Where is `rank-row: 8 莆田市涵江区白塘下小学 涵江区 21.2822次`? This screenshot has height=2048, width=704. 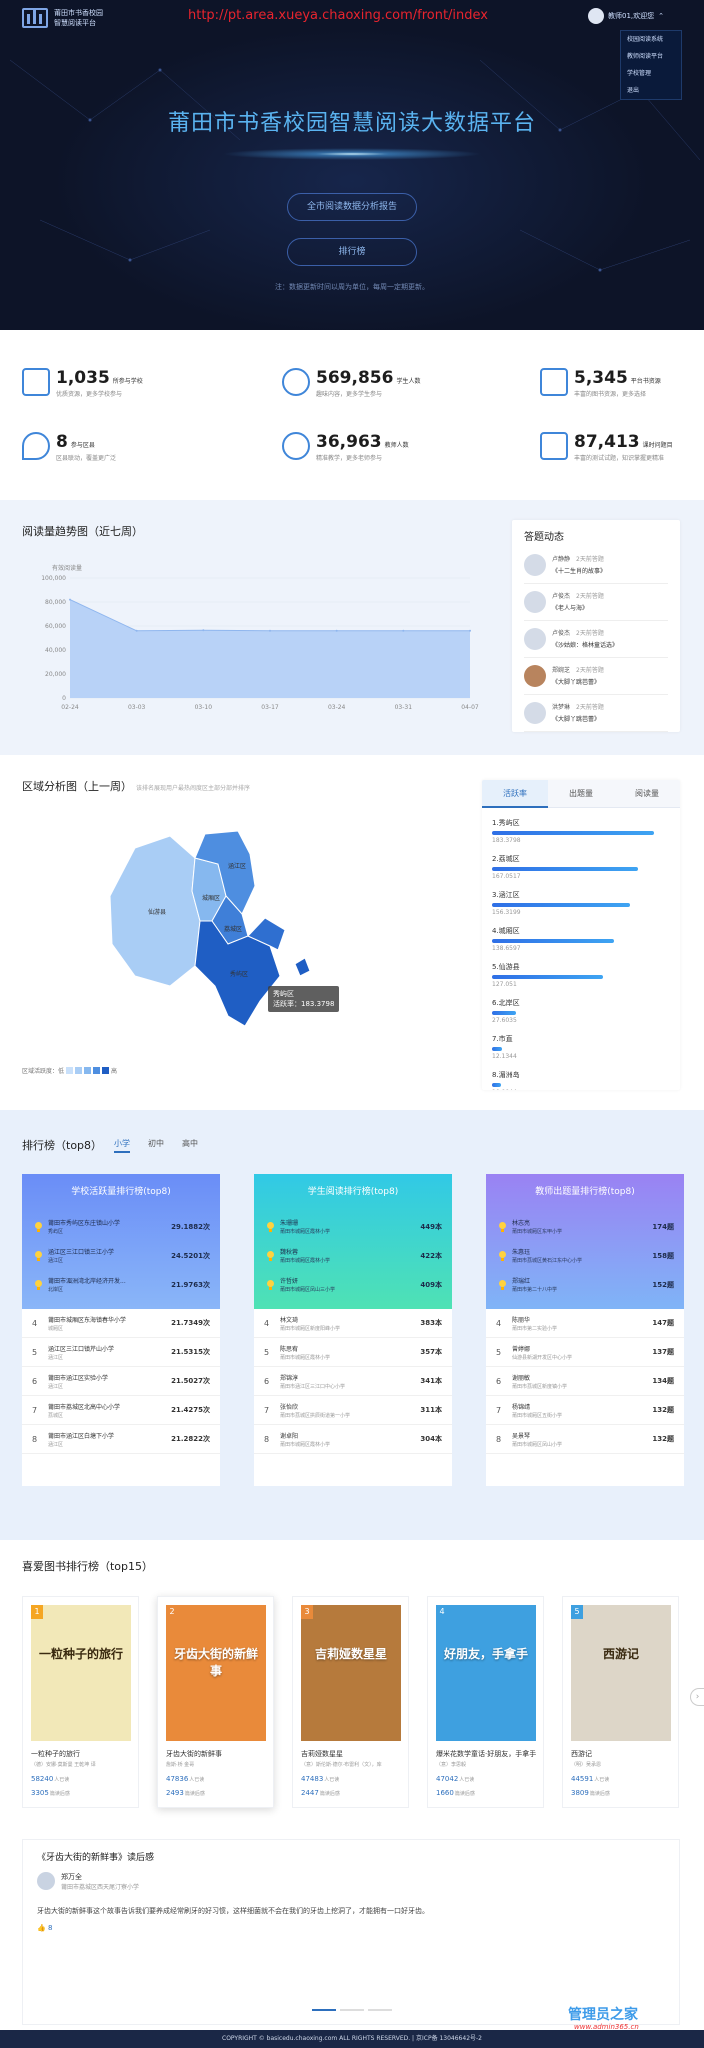
rank-row: 8 莆田市涵江区白塘下小学 涵江区 21.2822次 is located at coordinates (121, 1439).